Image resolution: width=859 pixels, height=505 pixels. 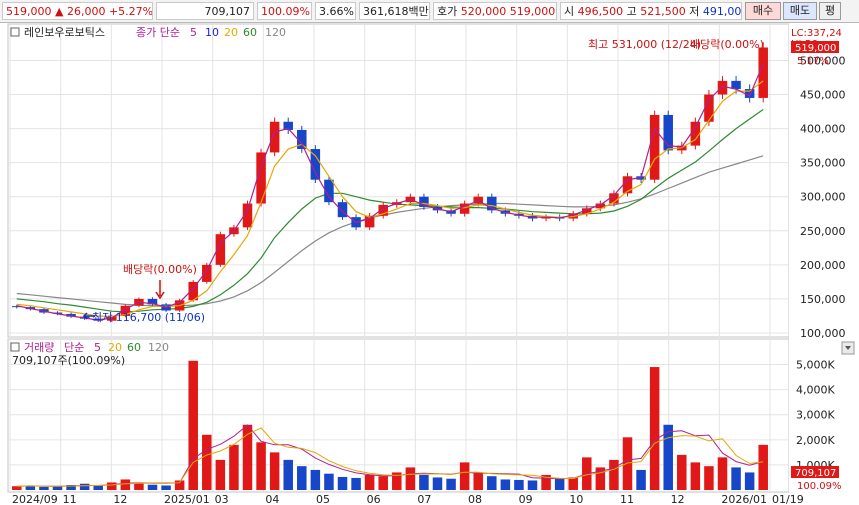 I want to click on stock-name: 레인보우로보틱스, so click(x=64, y=32).